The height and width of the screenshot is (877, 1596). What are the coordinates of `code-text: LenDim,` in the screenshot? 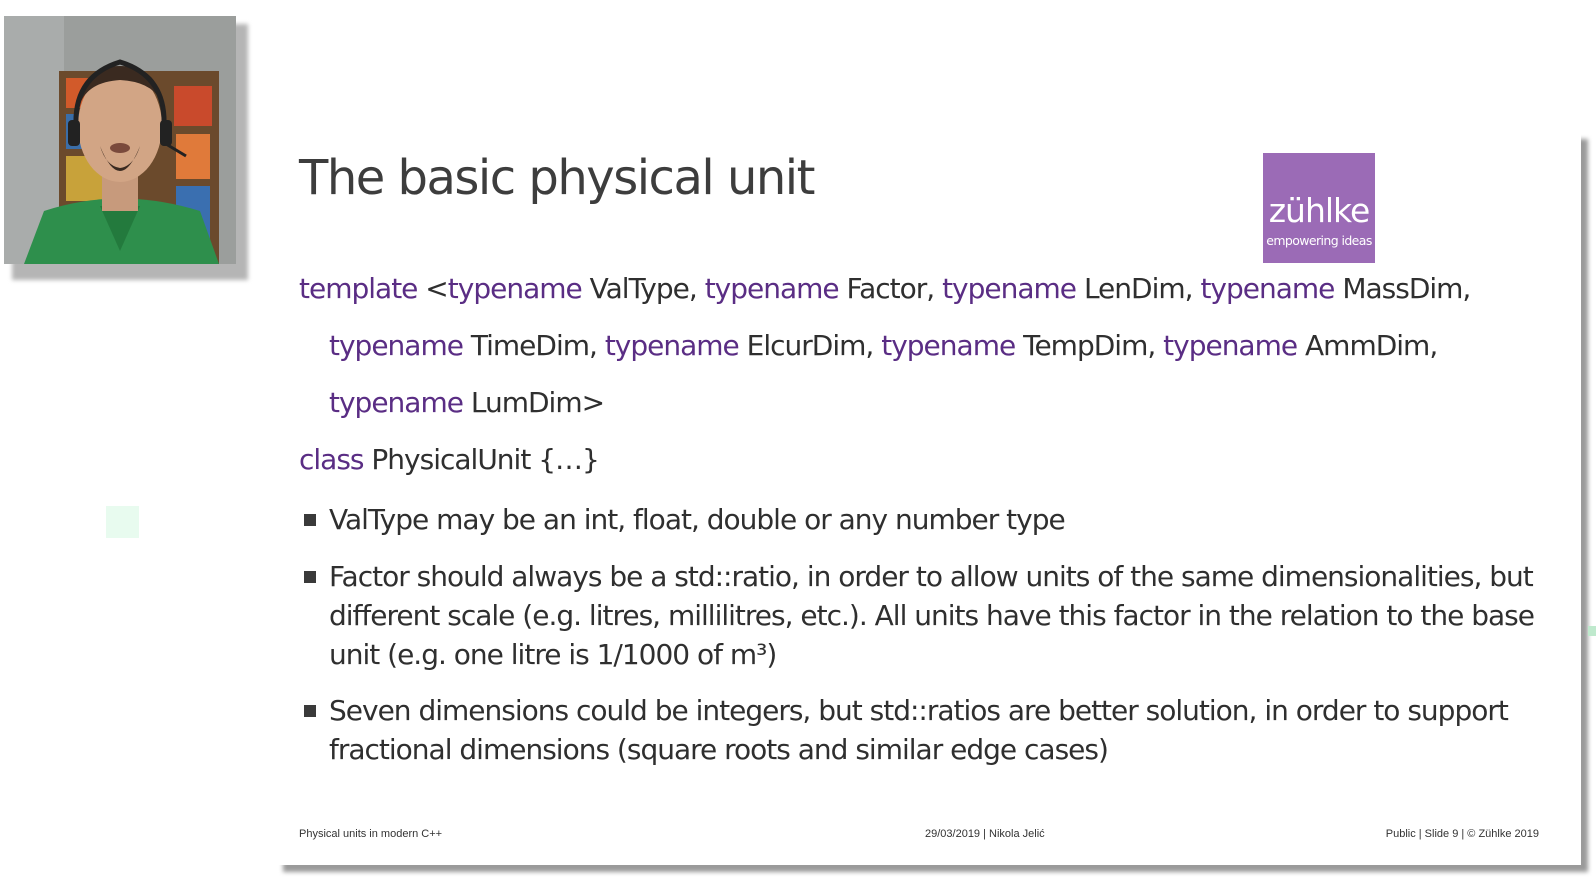 It's located at (1138, 288).